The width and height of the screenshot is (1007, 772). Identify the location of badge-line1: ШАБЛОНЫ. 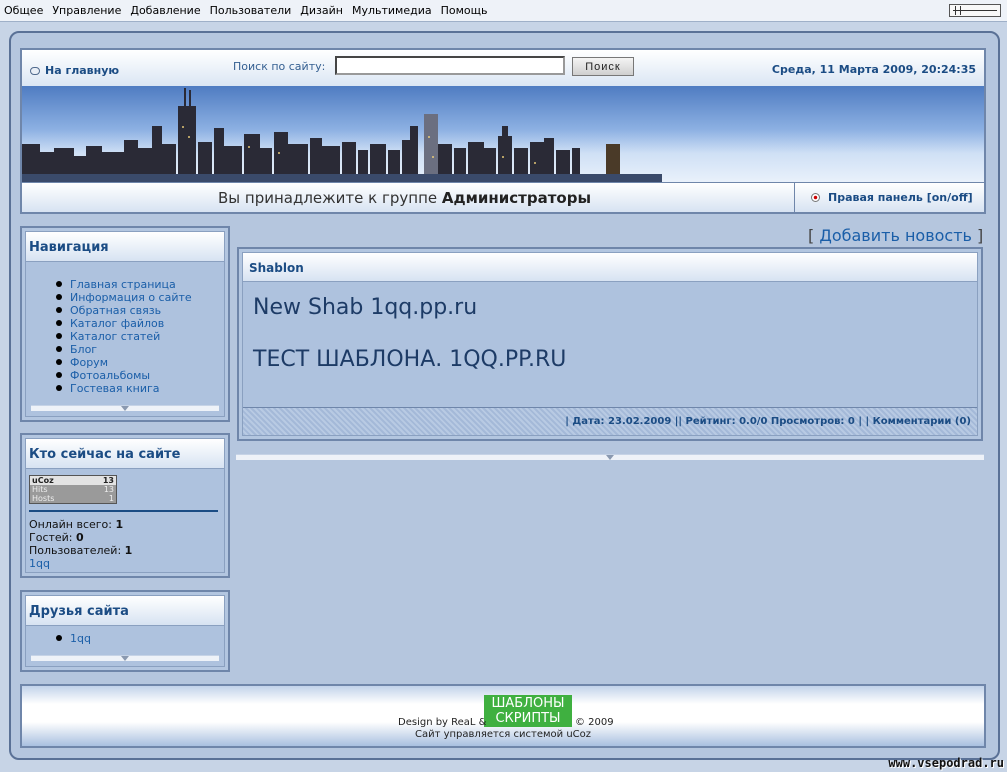
(528, 703).